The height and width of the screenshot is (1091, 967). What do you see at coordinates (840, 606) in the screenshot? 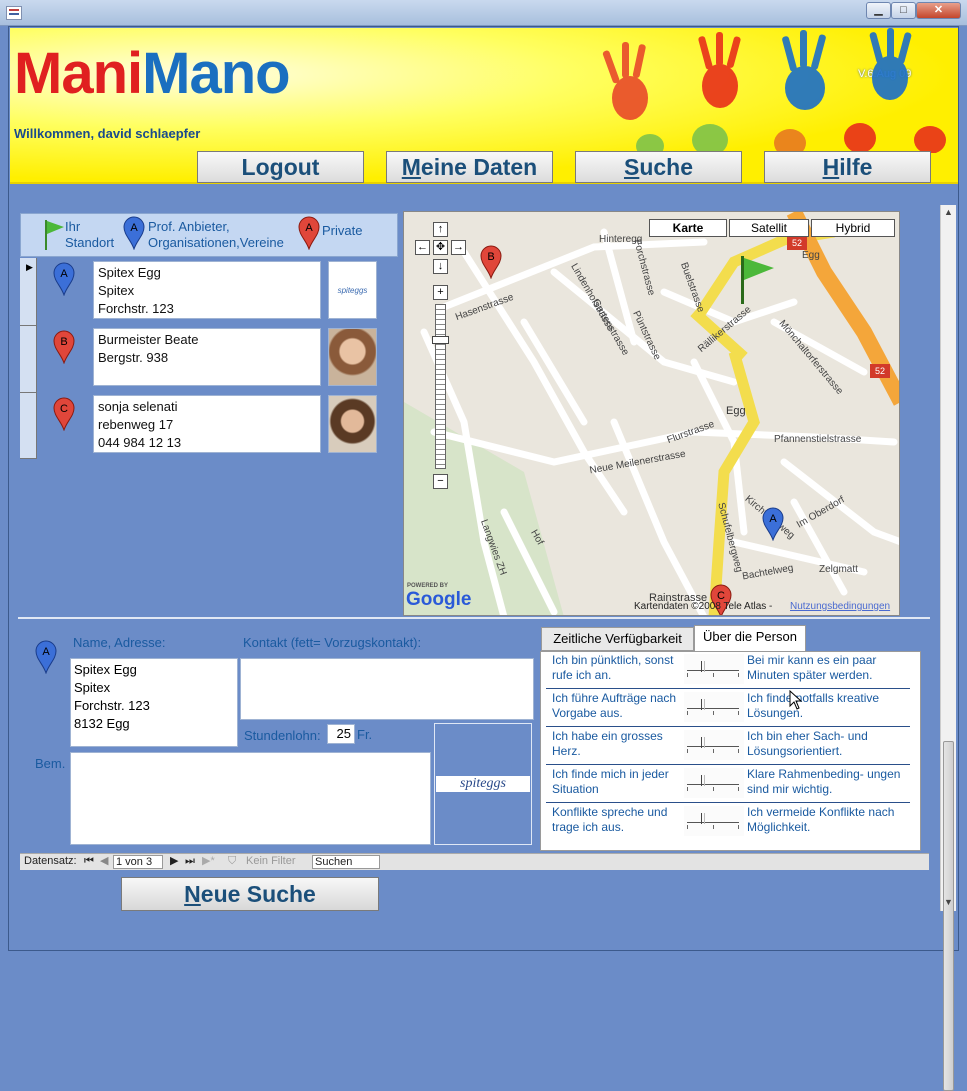
I see `terms-link: Nutzungsbedingungen` at bounding box center [840, 606].